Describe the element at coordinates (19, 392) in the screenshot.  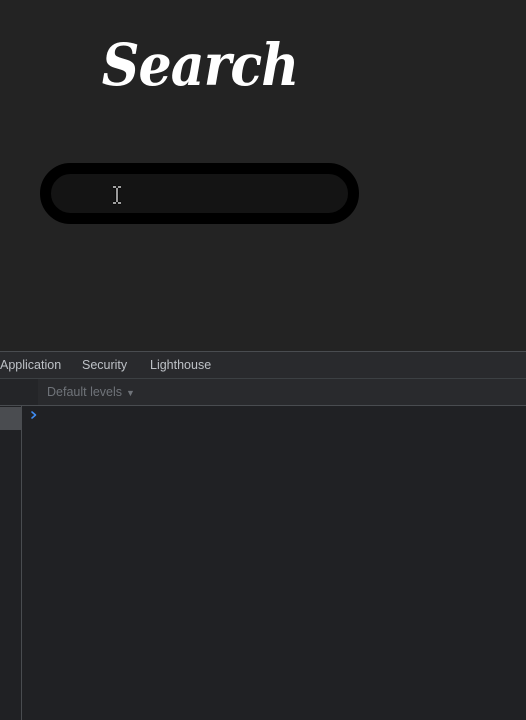
I see `toolbar-sidebar-section` at that location.